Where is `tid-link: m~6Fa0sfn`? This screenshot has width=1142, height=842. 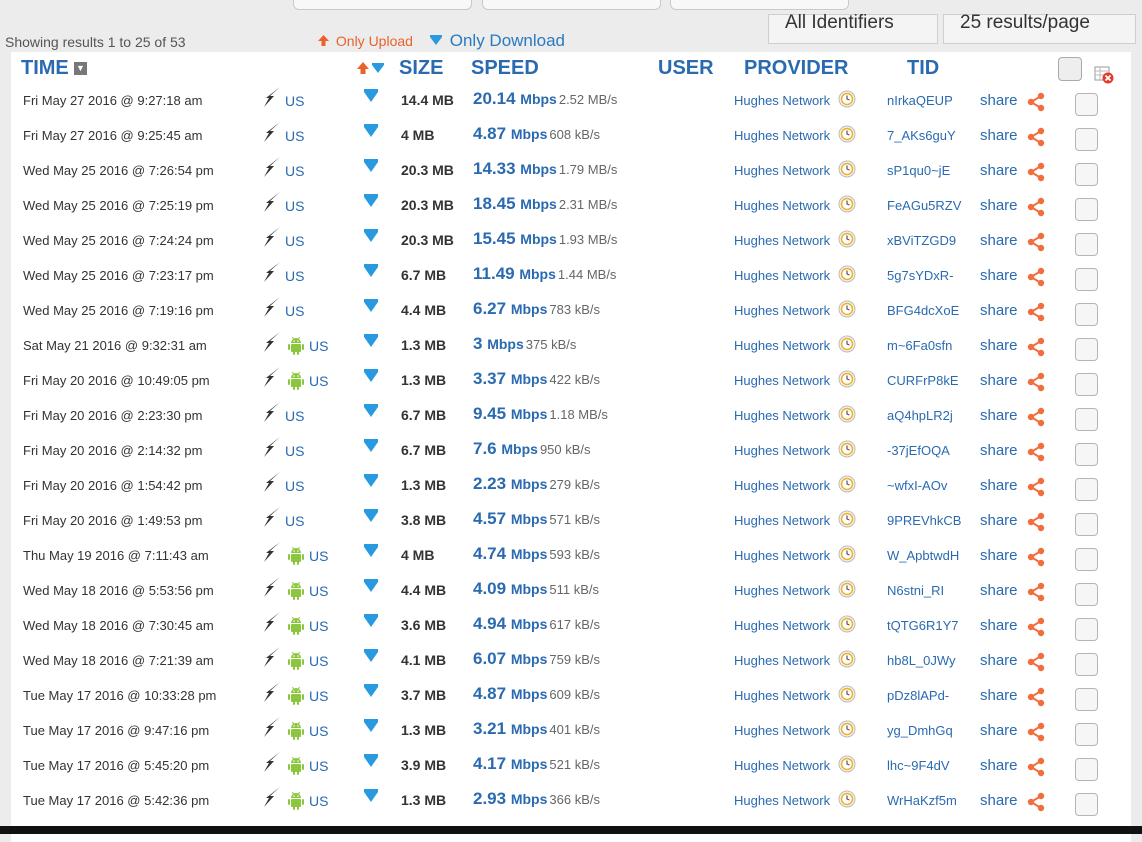
tid-link: m~6Fa0sfn is located at coordinates (919, 345).